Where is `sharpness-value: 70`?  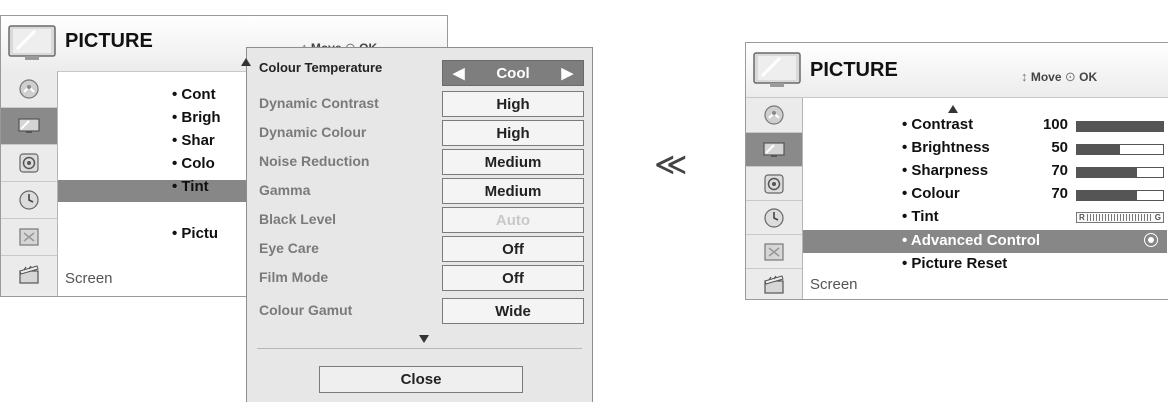 sharpness-value: 70 is located at coordinates (1059, 170).